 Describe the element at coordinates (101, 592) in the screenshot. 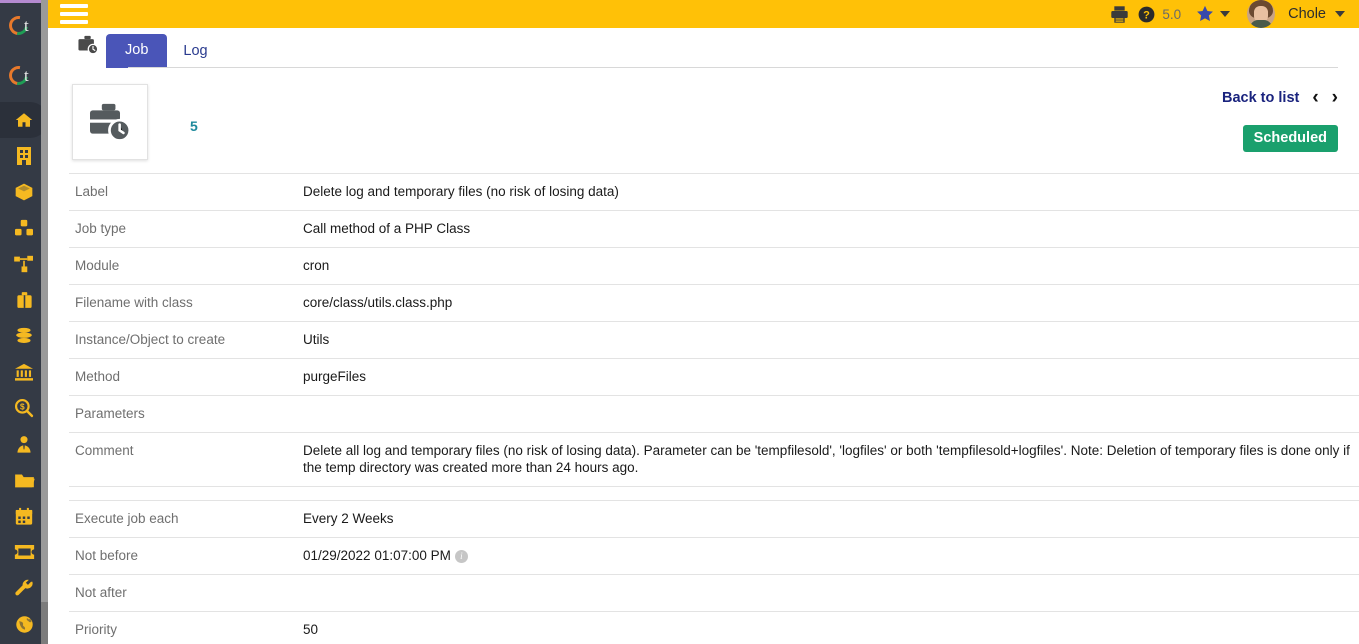

I see `row-label: Not after` at that location.